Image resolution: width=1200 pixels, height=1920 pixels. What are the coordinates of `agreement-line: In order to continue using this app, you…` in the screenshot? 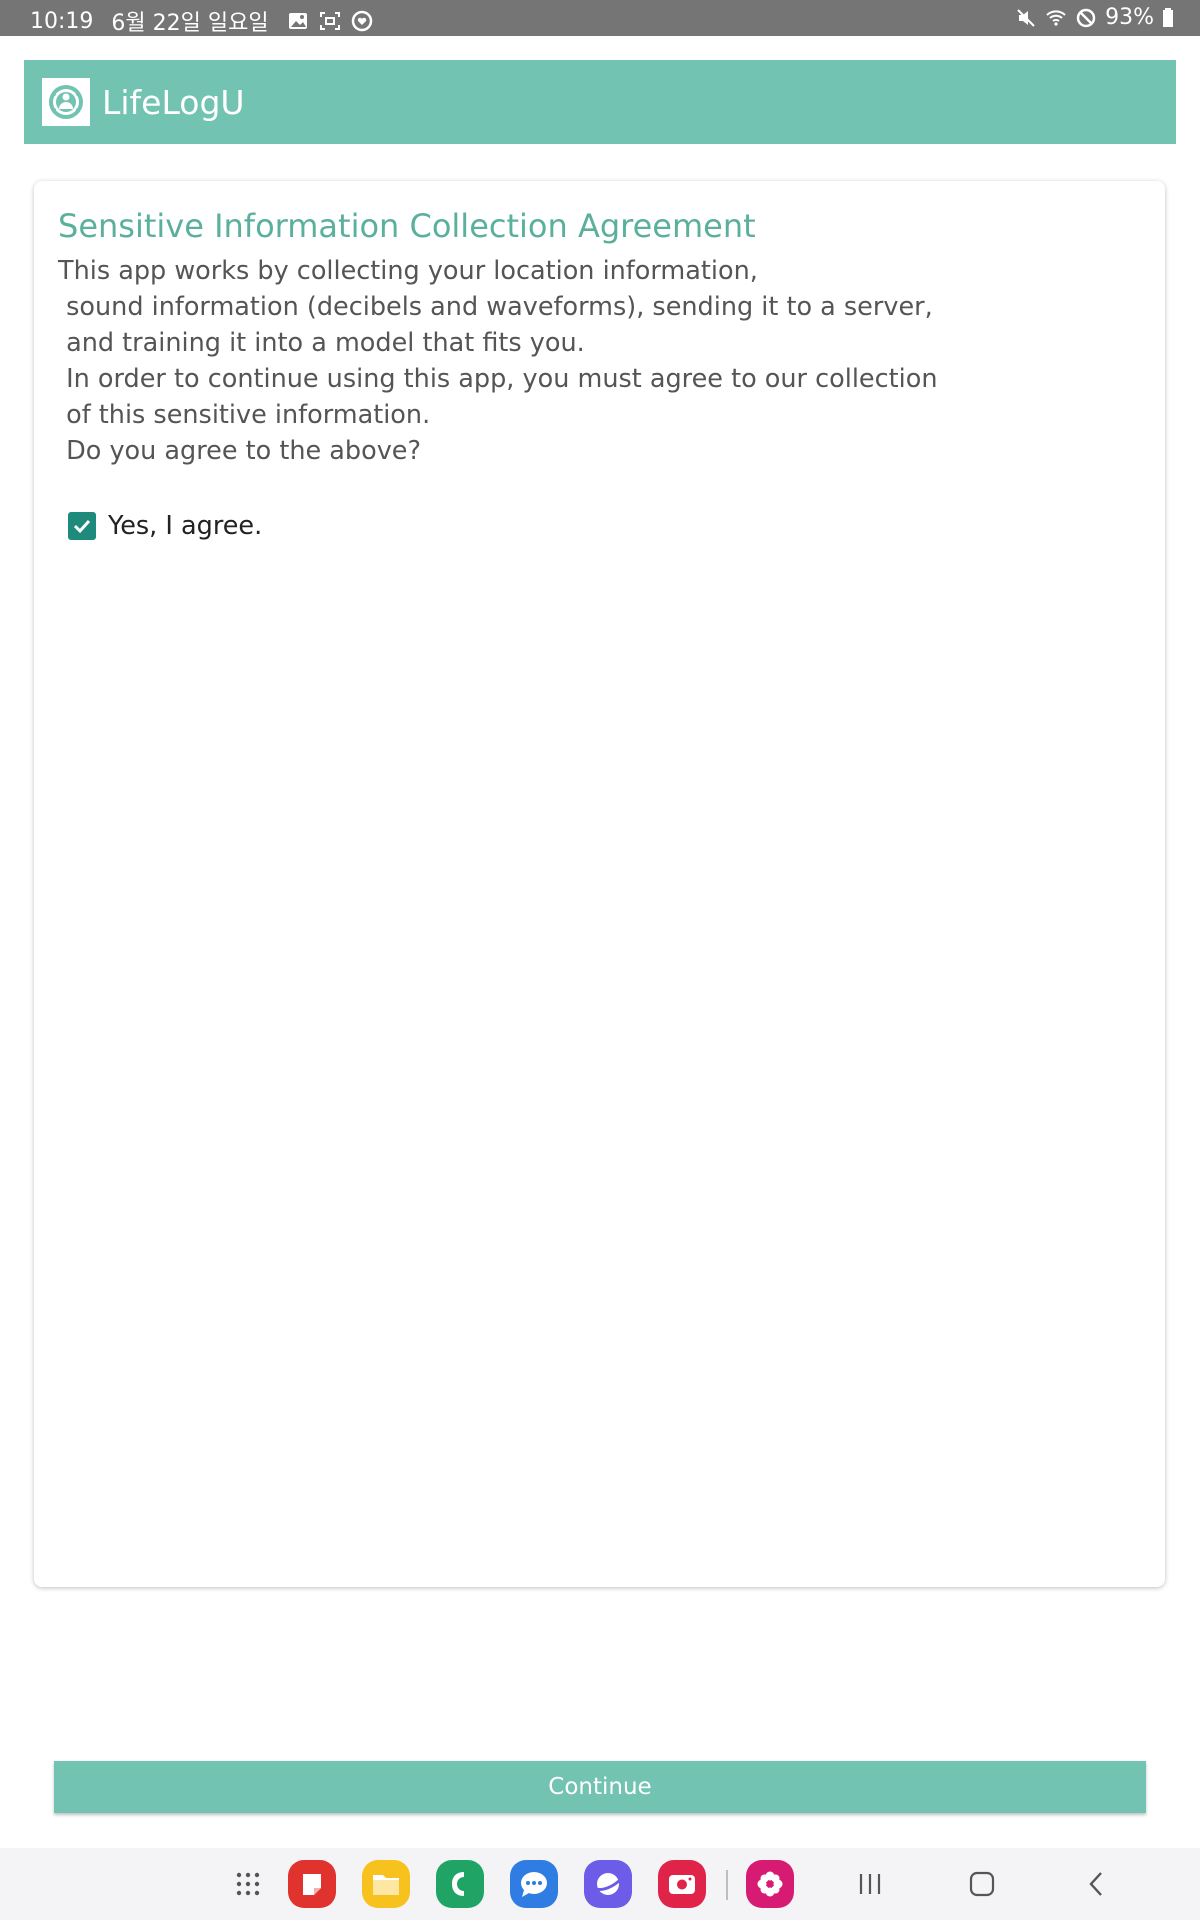 It's located at (498, 379).